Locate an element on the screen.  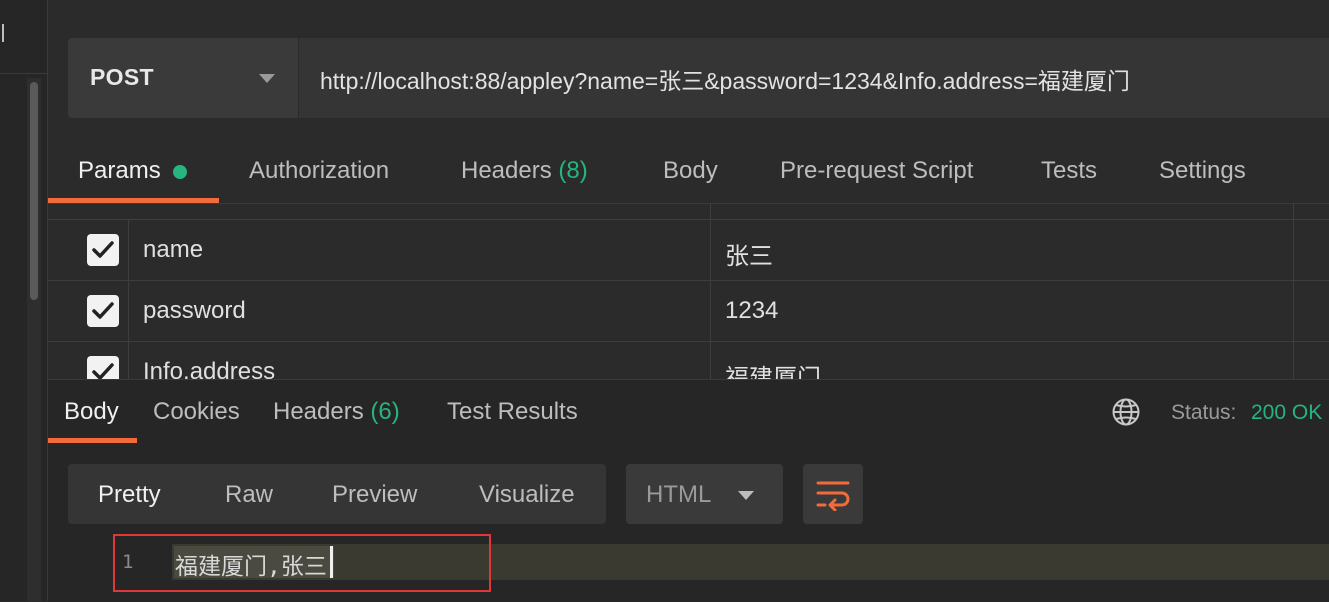
annotation-highlight-box is located at coordinates (302, 563).